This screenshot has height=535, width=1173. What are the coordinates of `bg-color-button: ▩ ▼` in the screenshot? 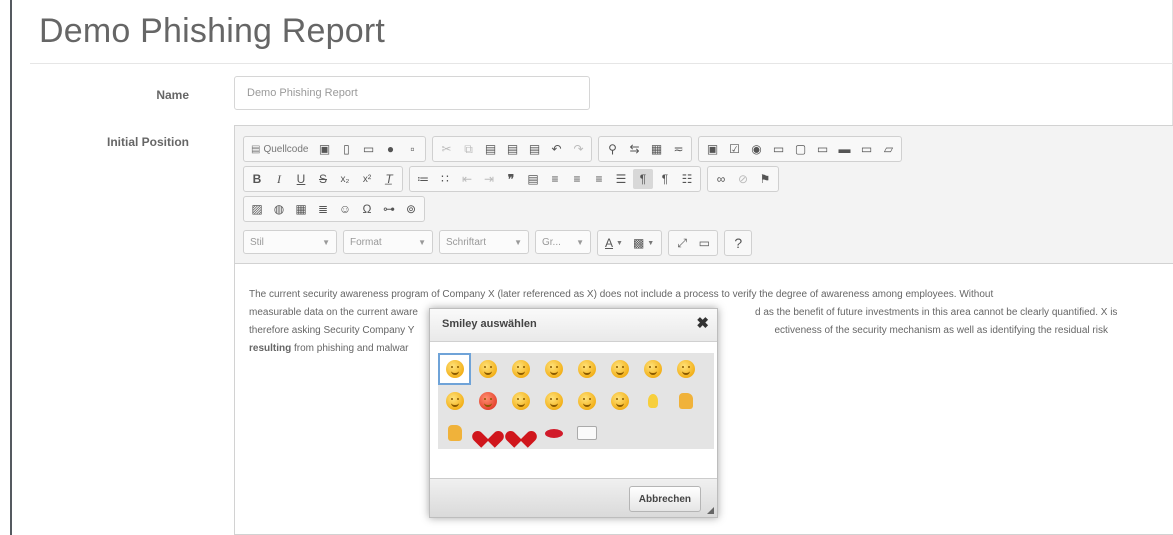 It's located at (643, 243).